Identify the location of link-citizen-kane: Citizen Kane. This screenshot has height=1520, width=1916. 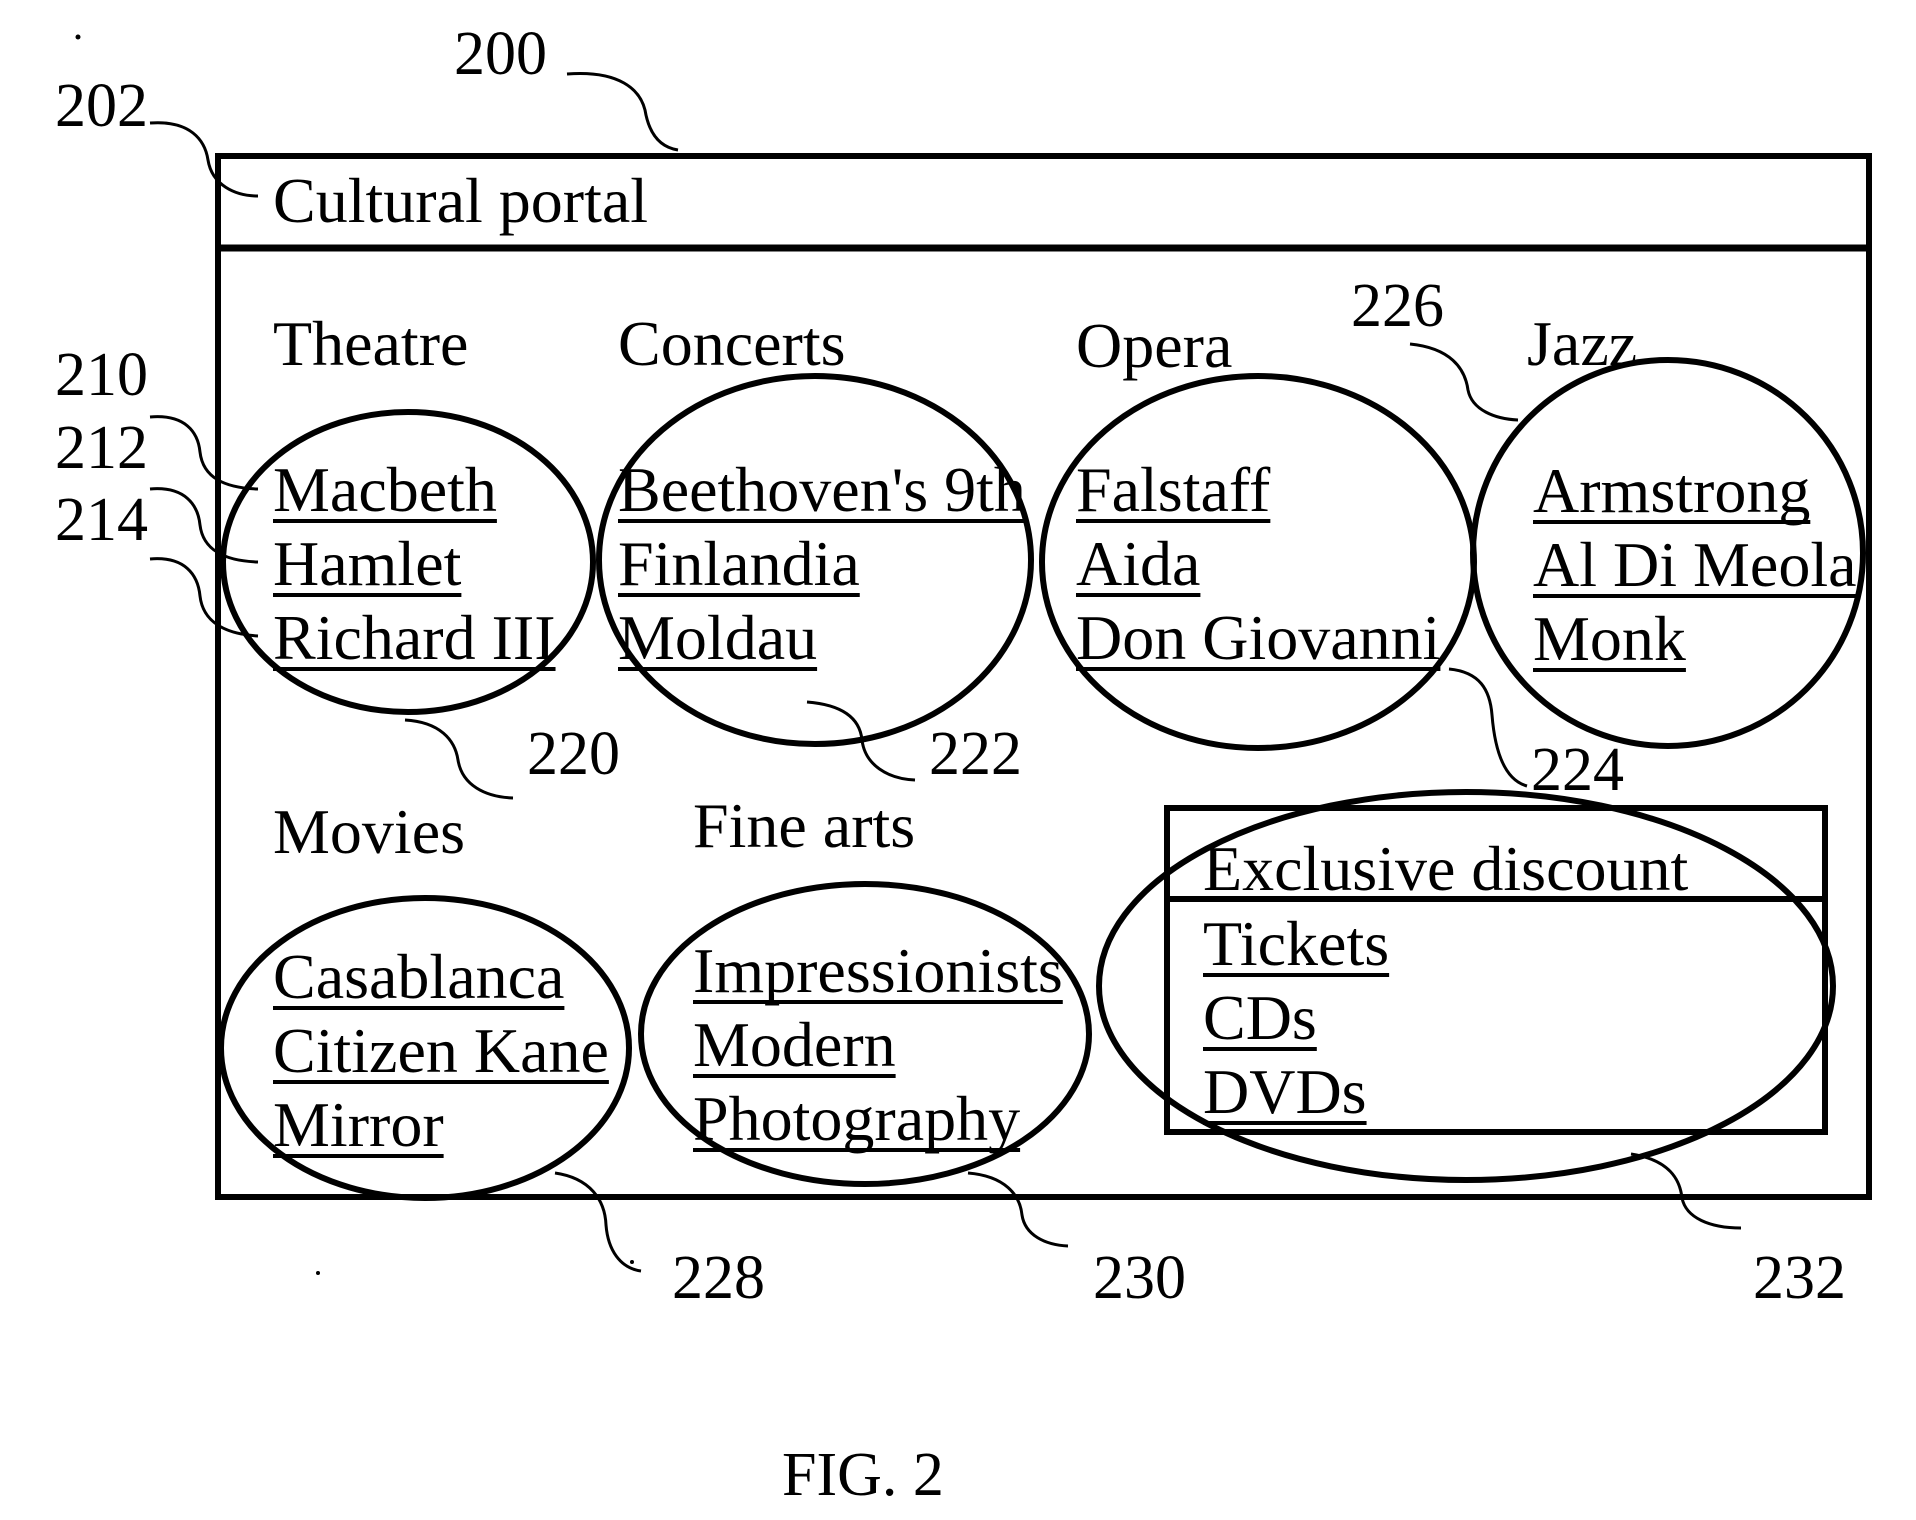
(441, 1050).